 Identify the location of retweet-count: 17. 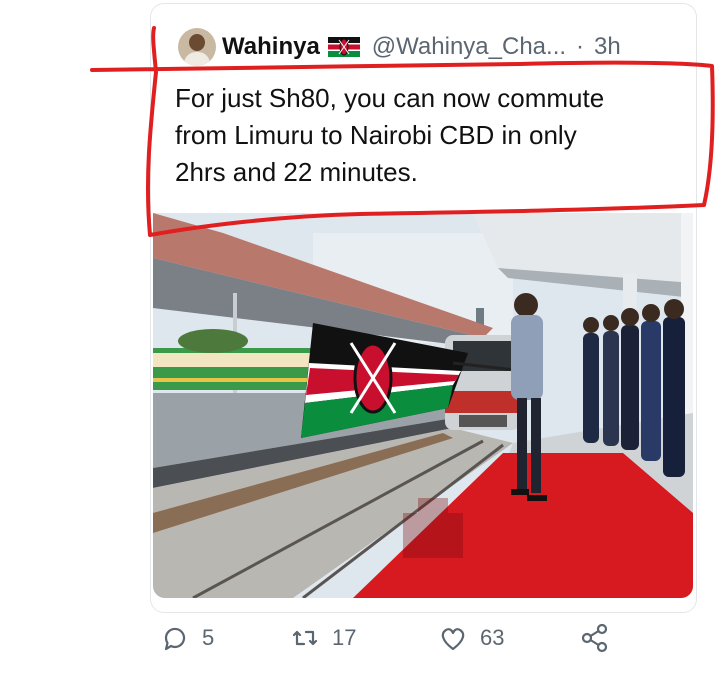
(344, 637).